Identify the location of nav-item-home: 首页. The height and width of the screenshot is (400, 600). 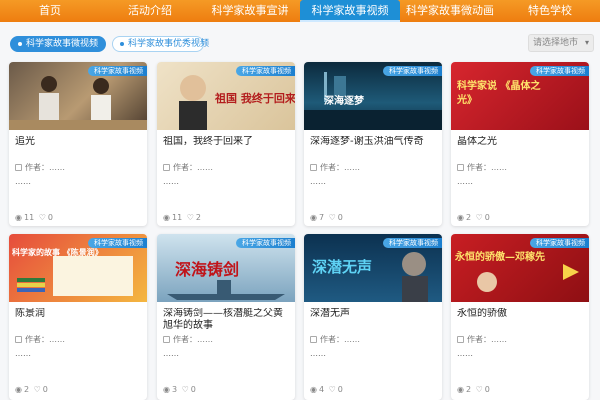
(50, 11).